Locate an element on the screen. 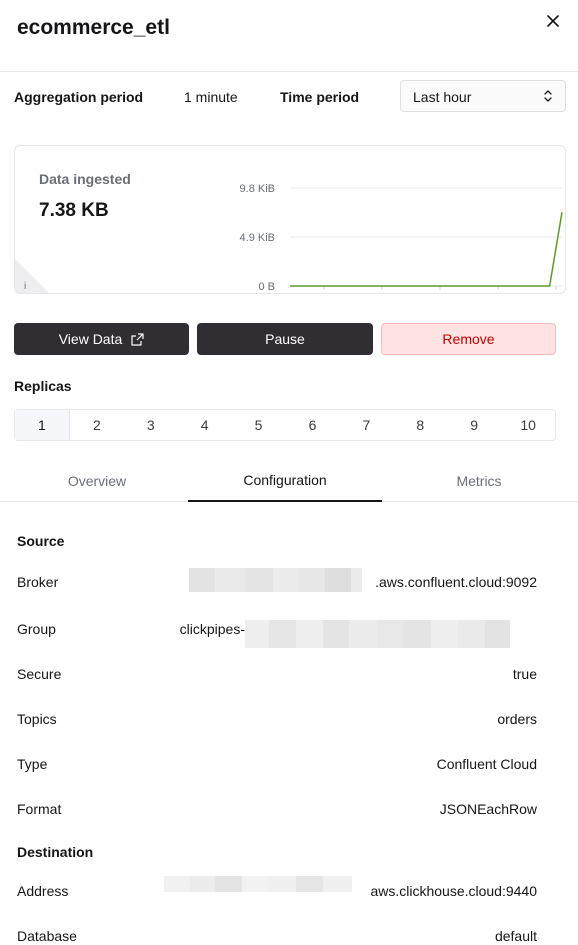 Image resolution: width=578 pixels, height=945 pixels. type-value: Confluent Cloud is located at coordinates (486, 764).